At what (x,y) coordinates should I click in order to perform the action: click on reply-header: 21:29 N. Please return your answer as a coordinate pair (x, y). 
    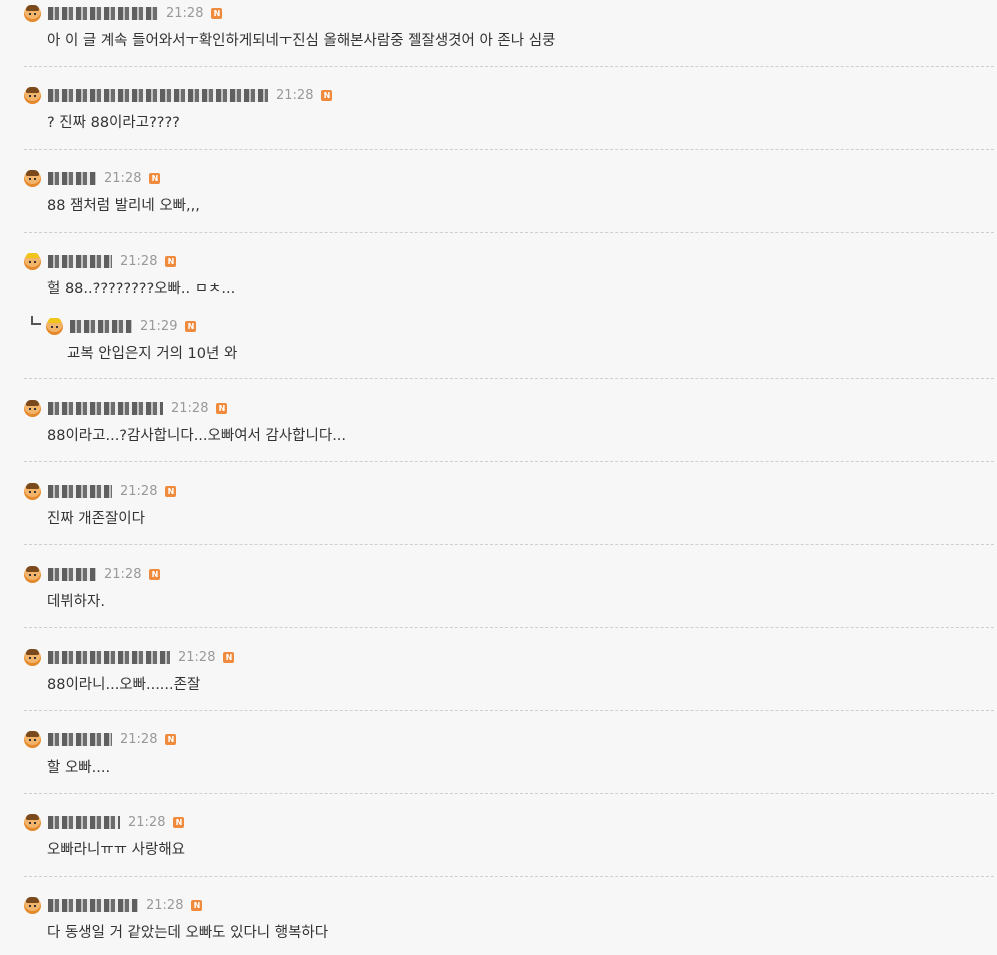
    Looking at the image, I should click on (121, 326).